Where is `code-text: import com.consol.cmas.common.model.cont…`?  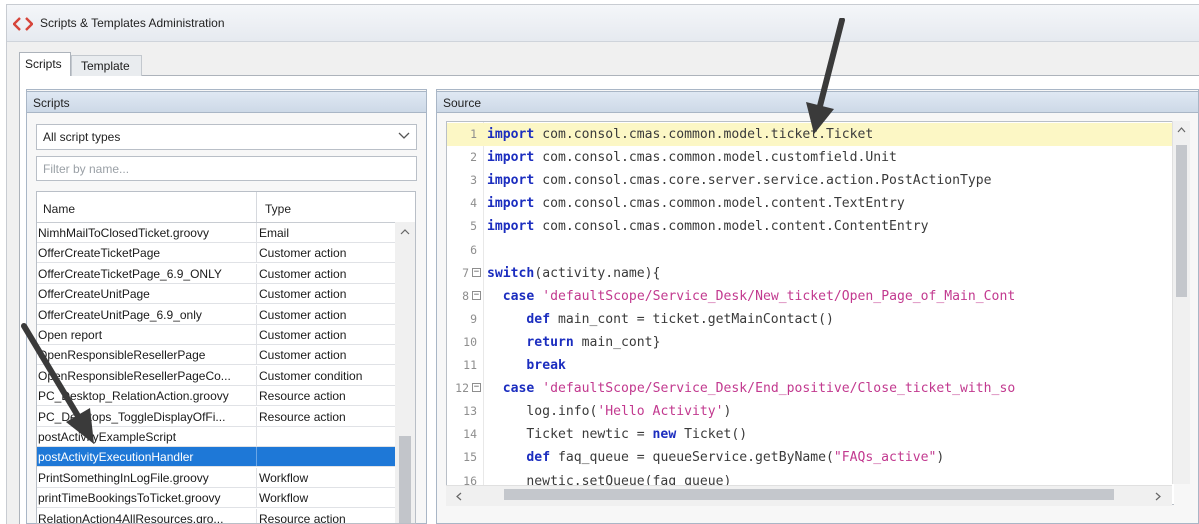 code-text: import com.consol.cmas.common.model.cont… is located at coordinates (707, 226).